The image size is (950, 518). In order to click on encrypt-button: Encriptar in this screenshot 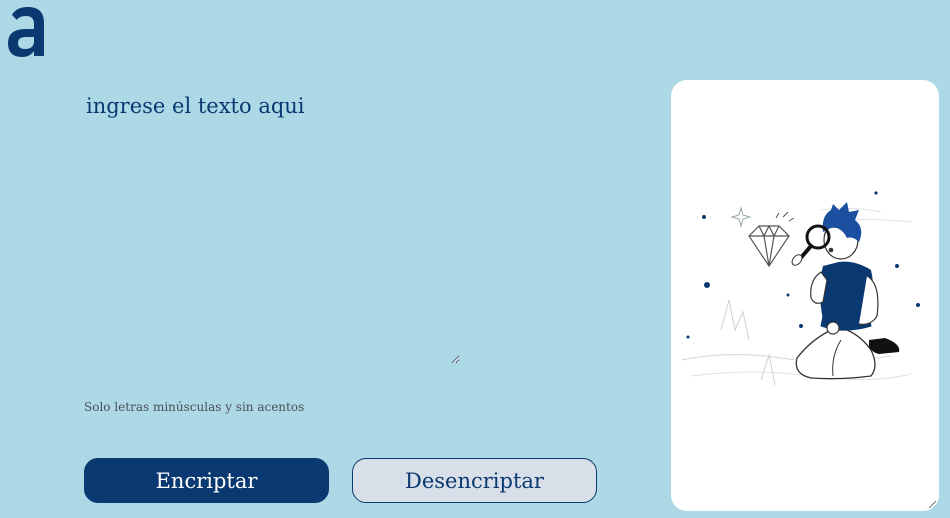, I will do `click(206, 480)`.